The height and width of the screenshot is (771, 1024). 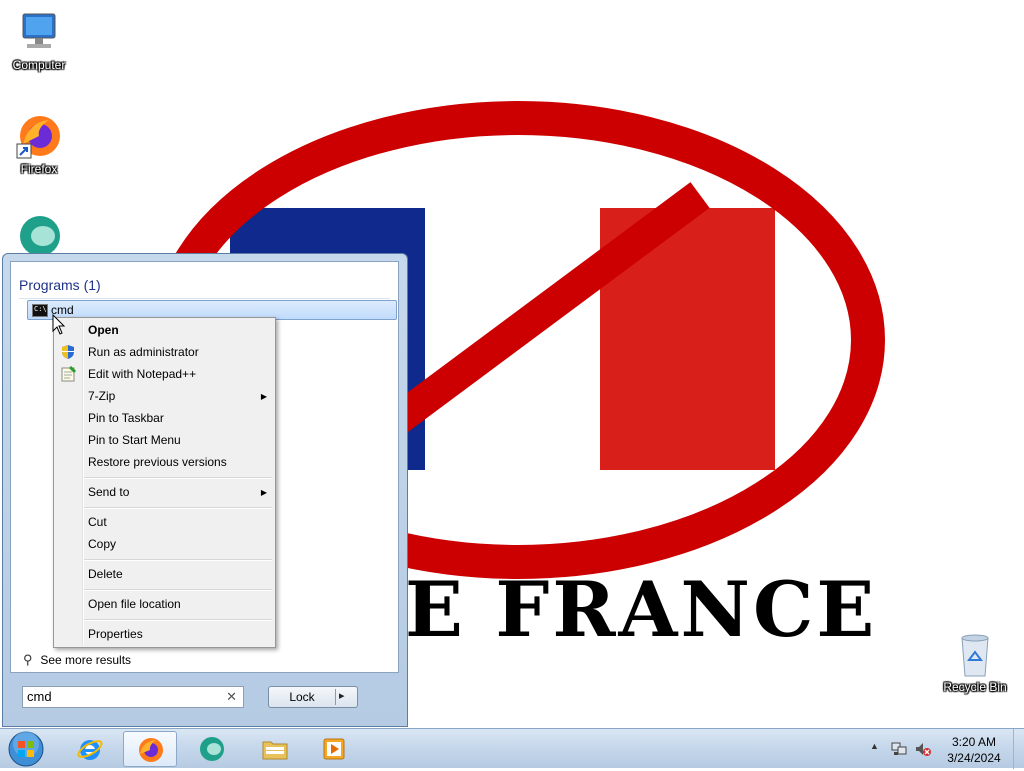 I want to click on desktop-icon-label: Computer, so click(x=39, y=65).